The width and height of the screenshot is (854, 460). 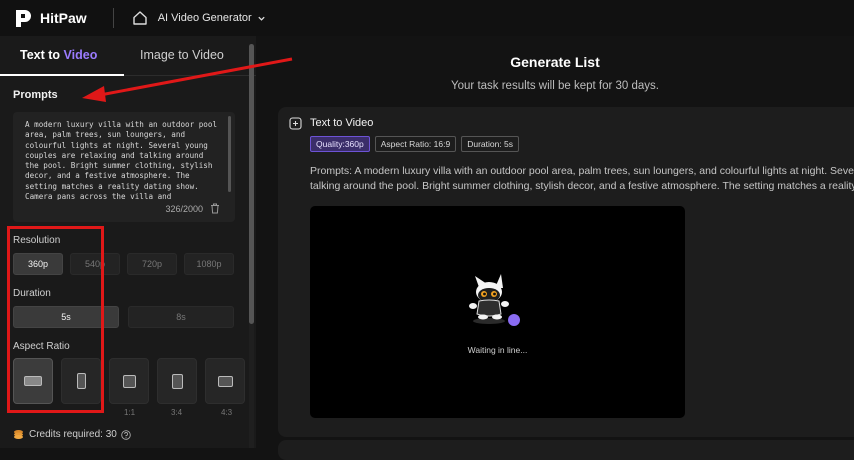 I want to click on tab-bar: Text to Video Image to Video, so click(x=128, y=56).